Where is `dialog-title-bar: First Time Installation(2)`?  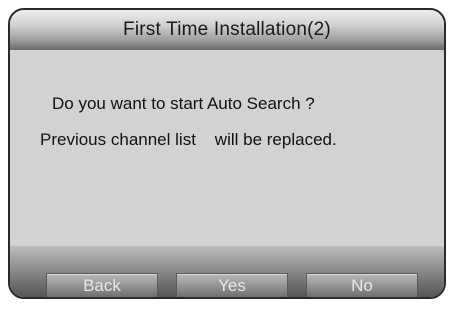 dialog-title-bar: First Time Installation(2) is located at coordinates (227, 30).